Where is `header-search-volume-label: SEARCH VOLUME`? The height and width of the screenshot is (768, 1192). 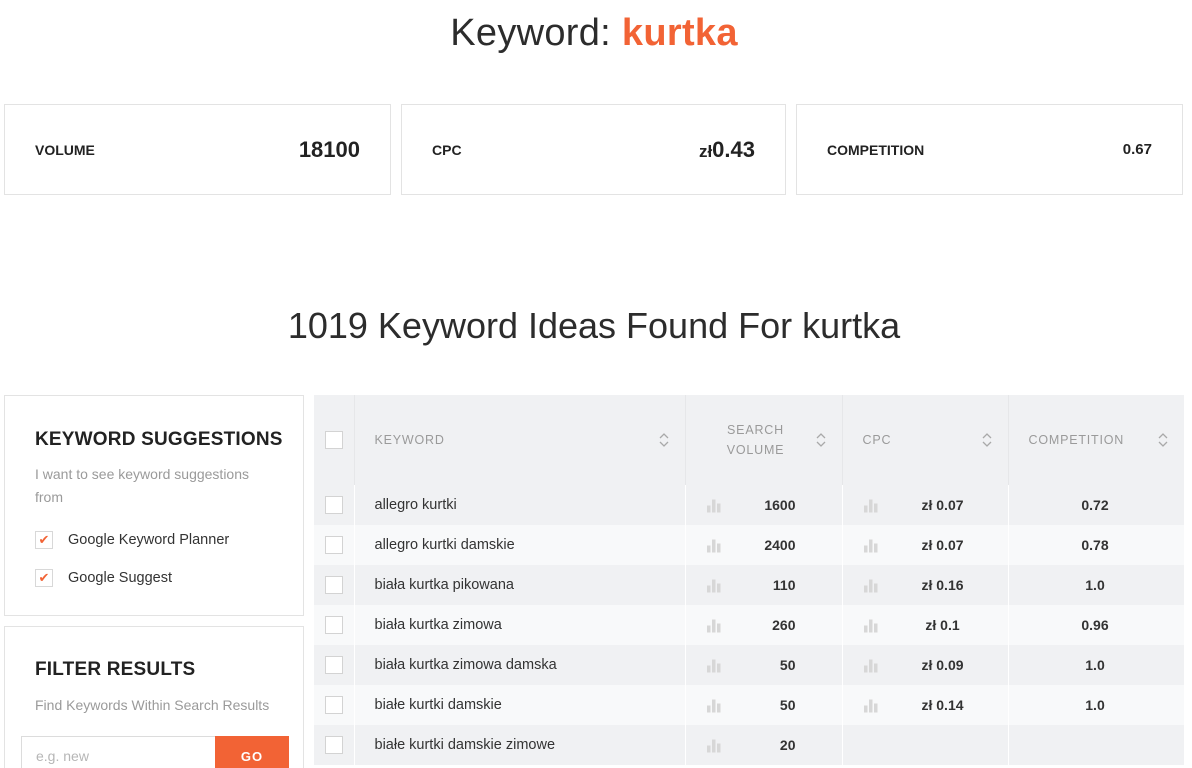 header-search-volume-label: SEARCH VOLUME is located at coordinates (755, 440).